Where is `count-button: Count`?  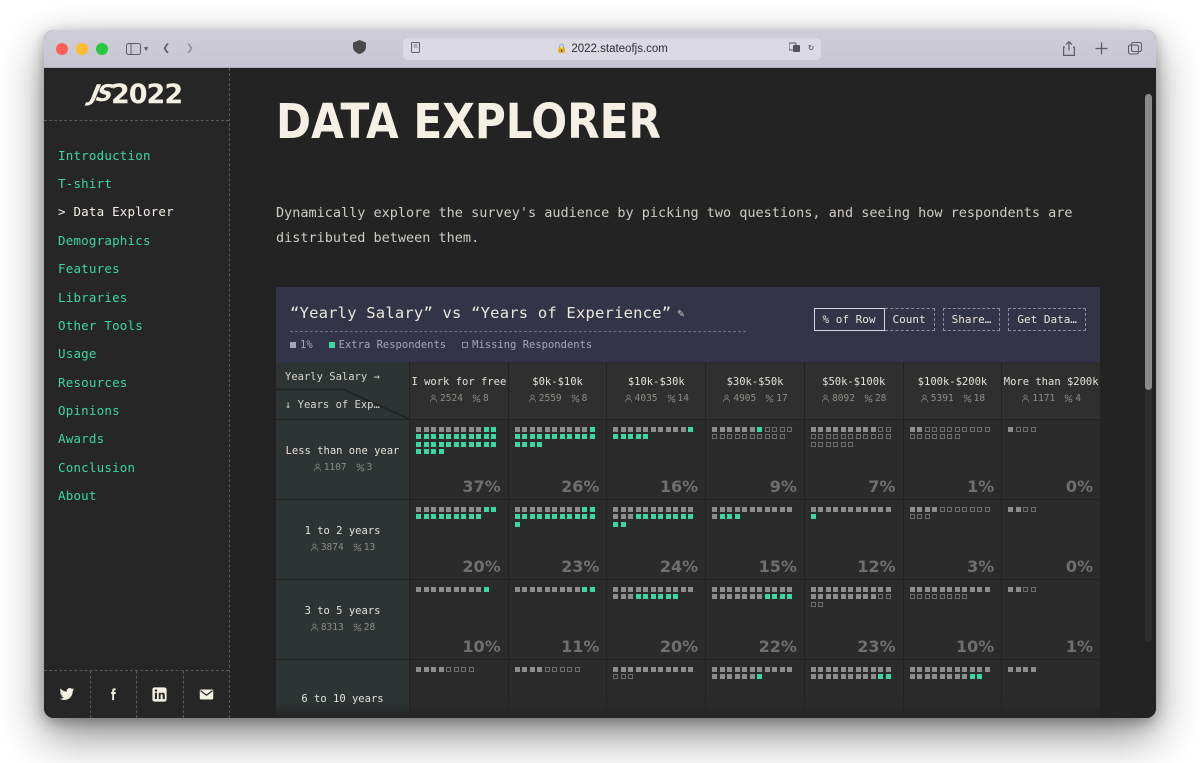
count-button: Count is located at coordinates (909, 319).